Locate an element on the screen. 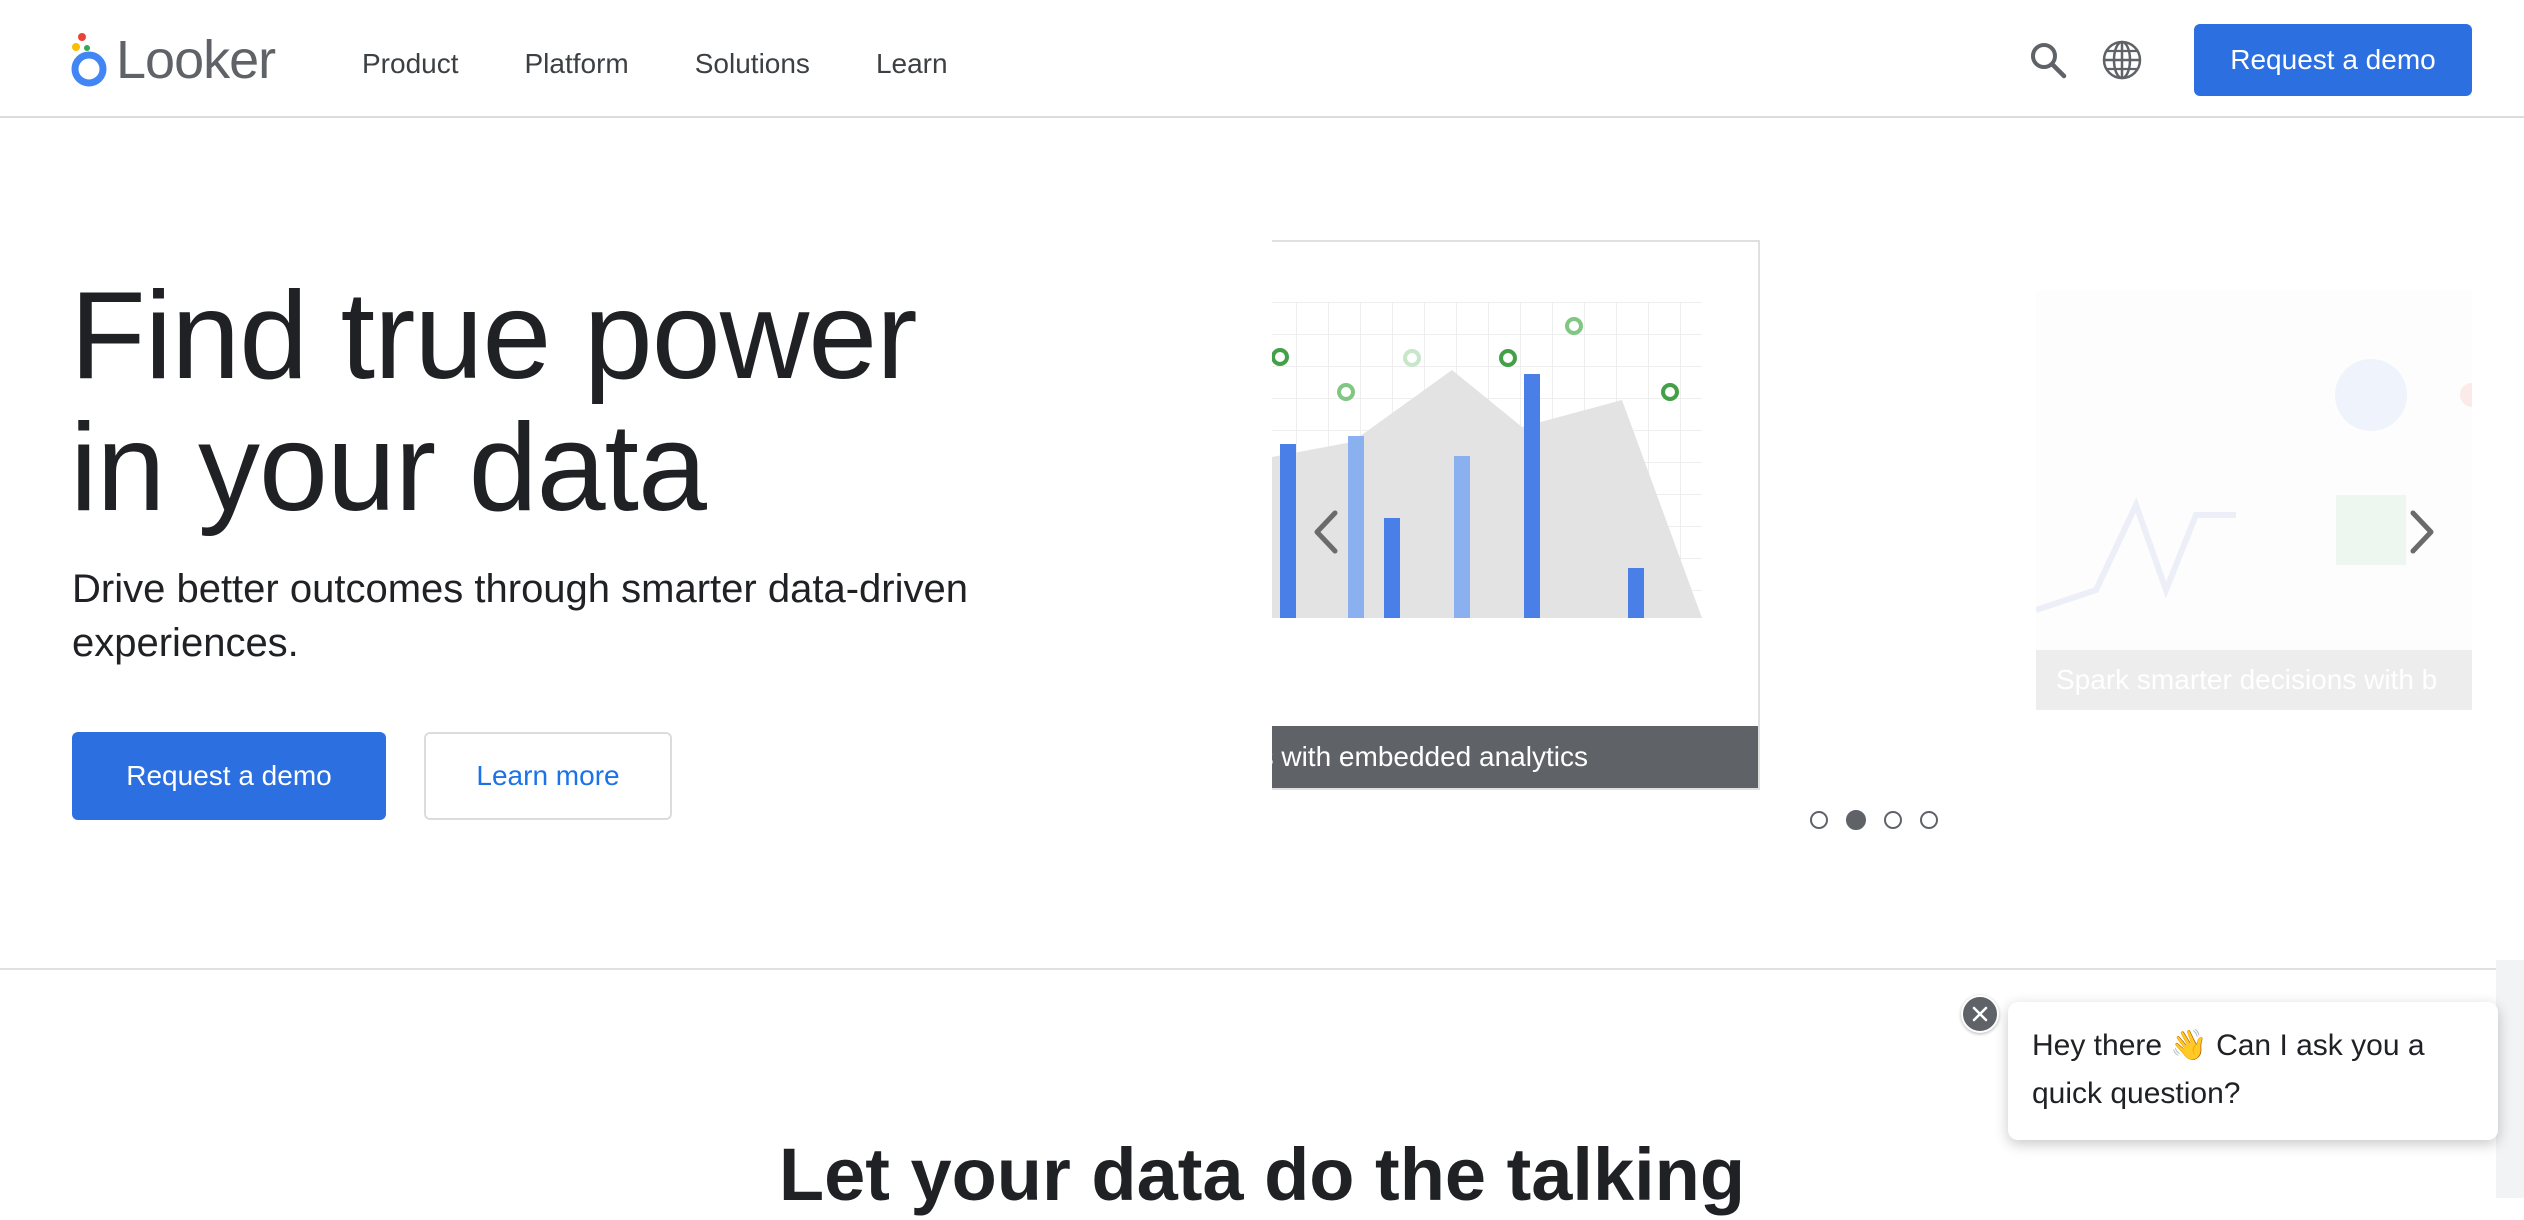 The image size is (2524, 1220). language-button is located at coordinates (2122, 60).